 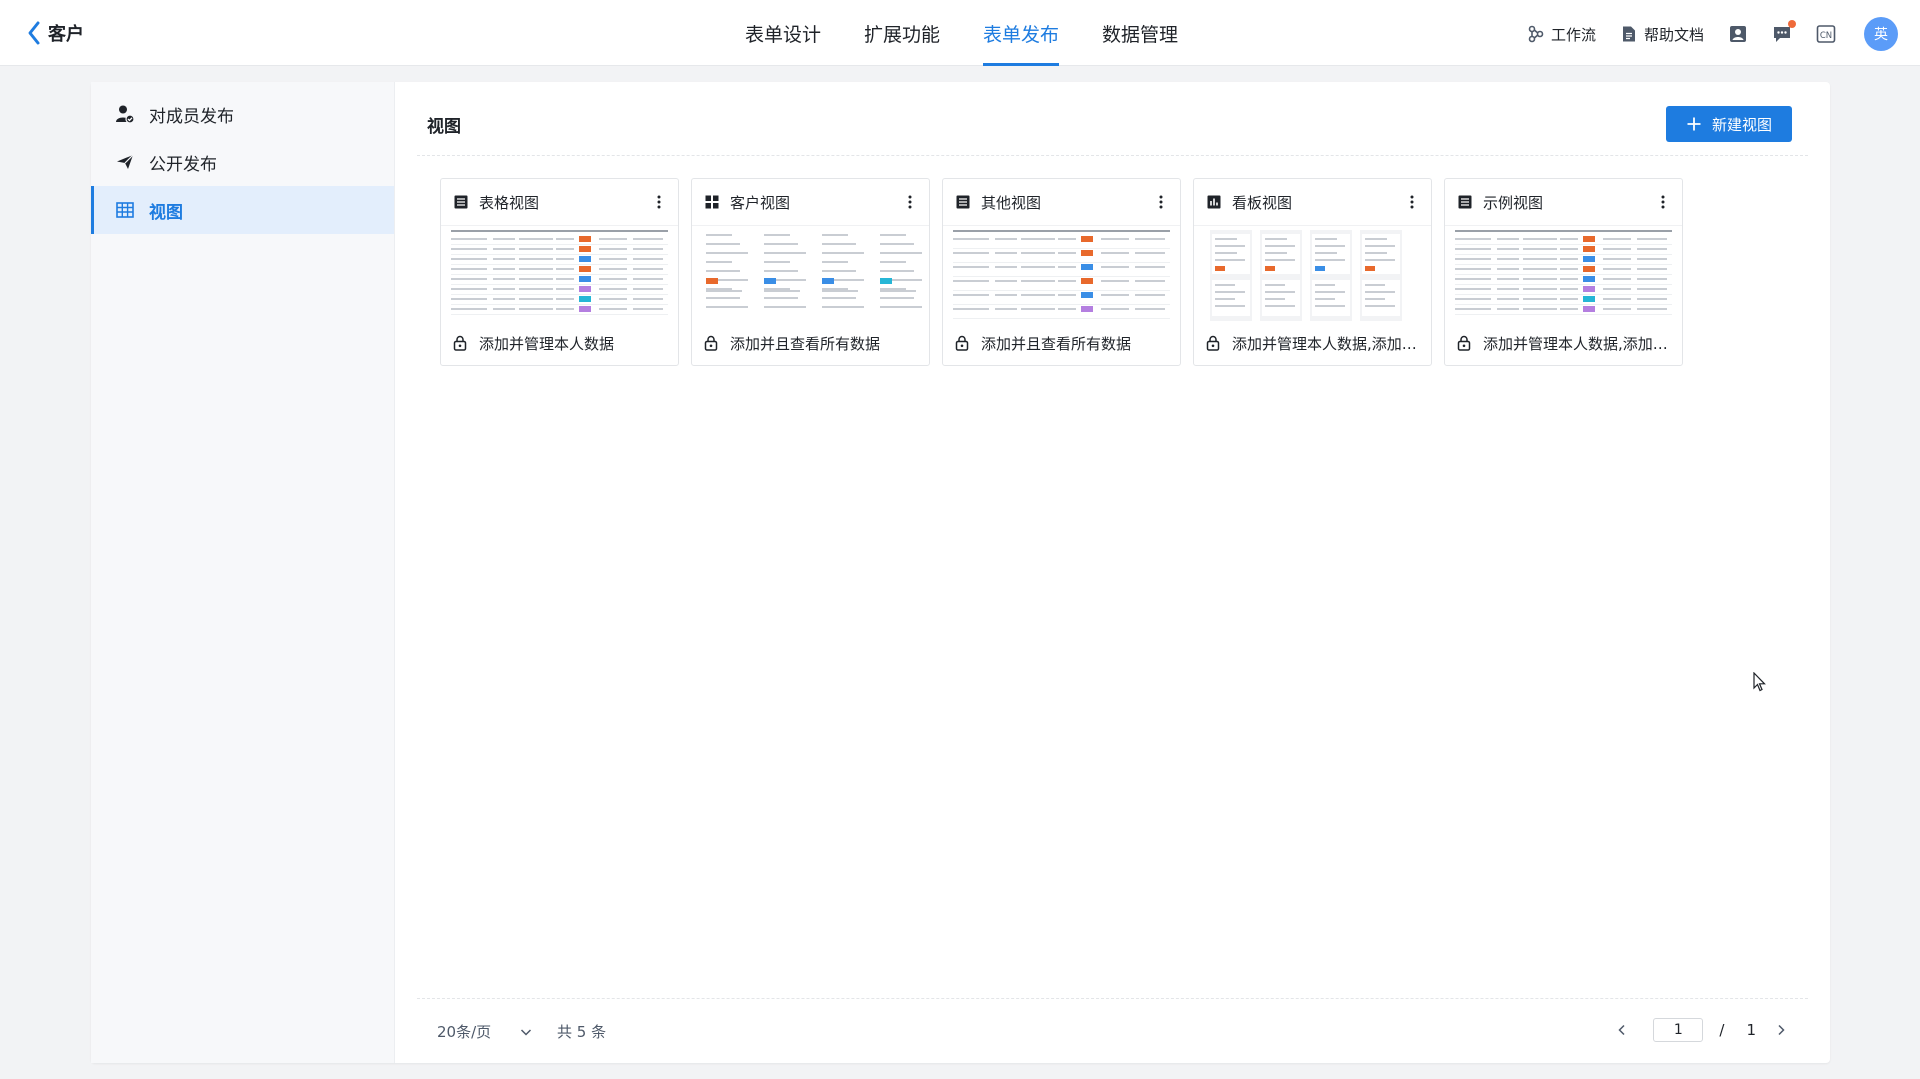 What do you see at coordinates (1678, 1030) in the screenshot?
I see `page-number-input` at bounding box center [1678, 1030].